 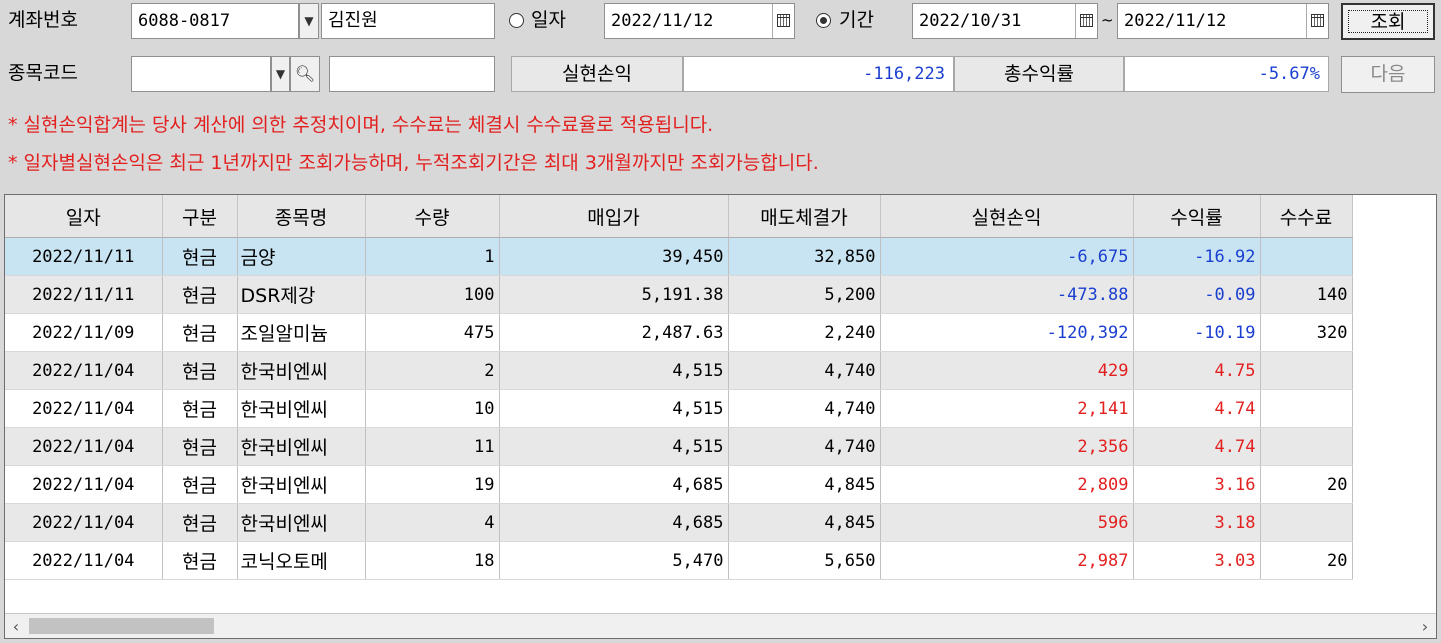 What do you see at coordinates (1007, 370) in the screenshot?
I see `realized-pnl-cell: 429` at bounding box center [1007, 370].